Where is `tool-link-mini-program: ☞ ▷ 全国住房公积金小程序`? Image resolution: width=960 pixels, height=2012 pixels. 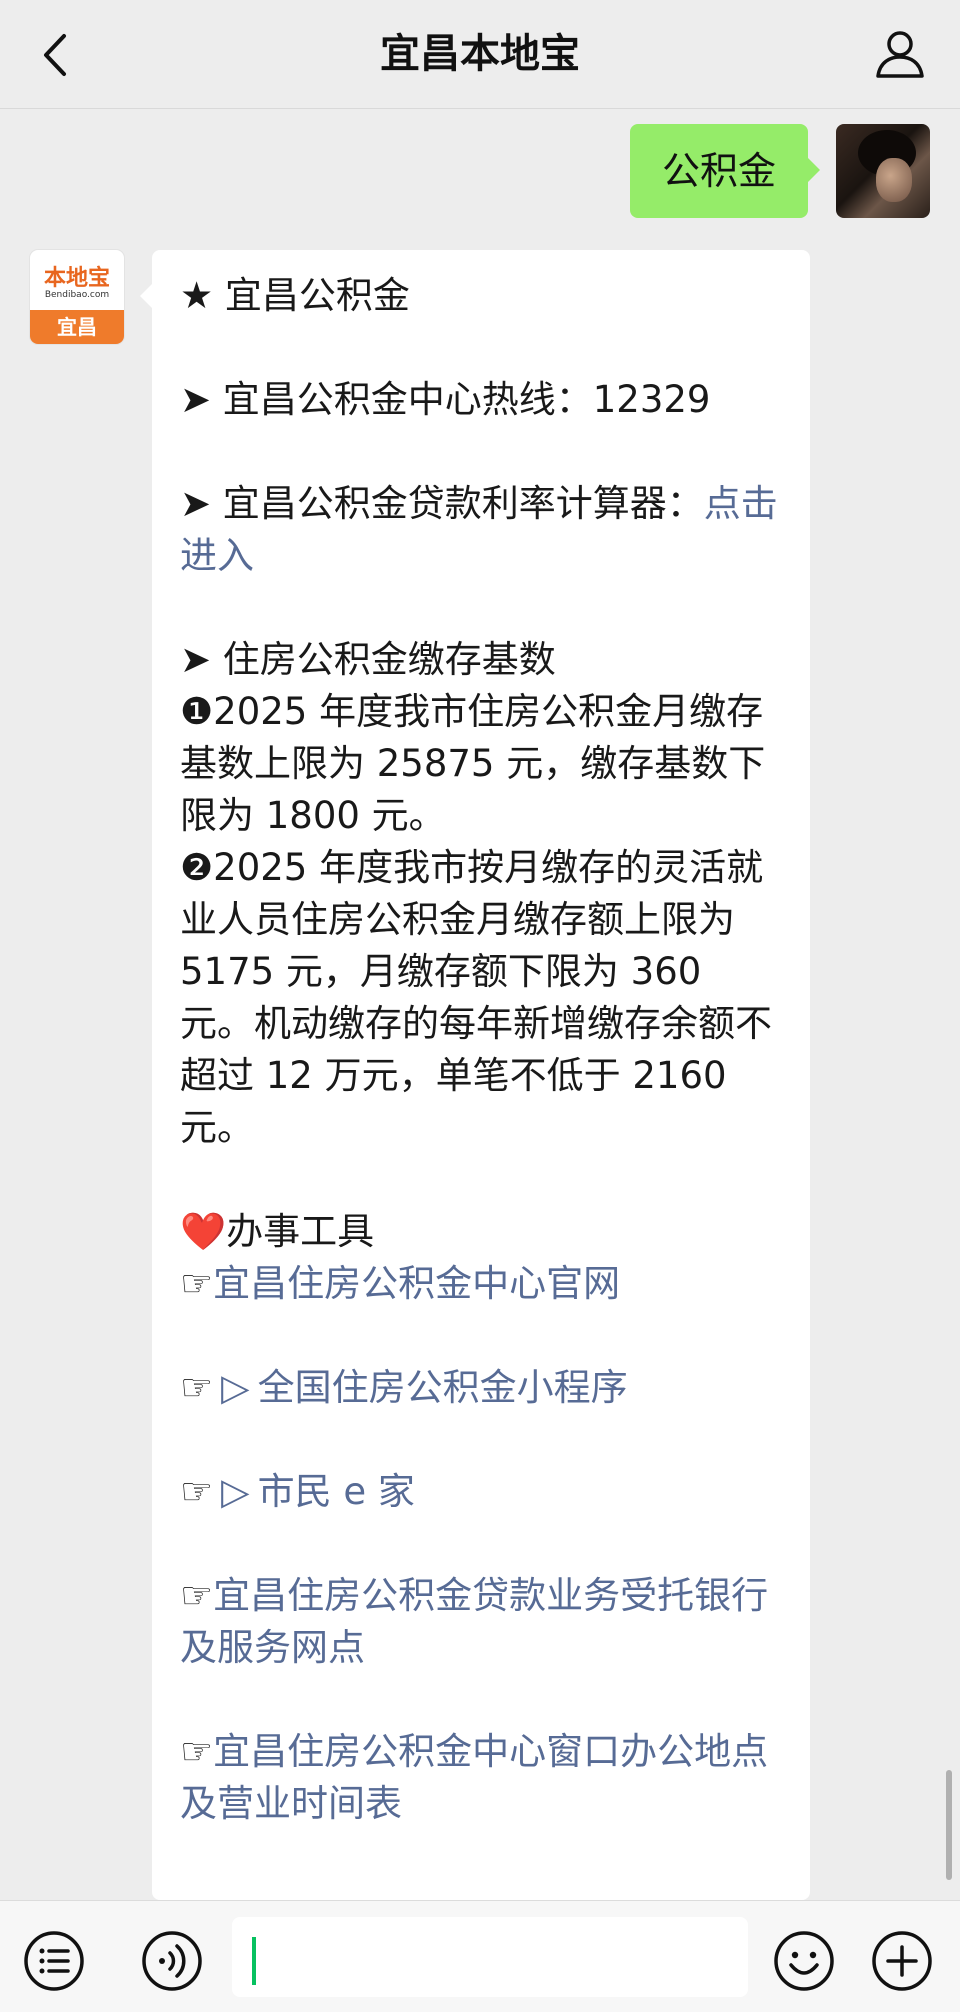 tool-link-mini-program: ☞ ▷ 全国住房公积金小程序 is located at coordinates (482, 1388).